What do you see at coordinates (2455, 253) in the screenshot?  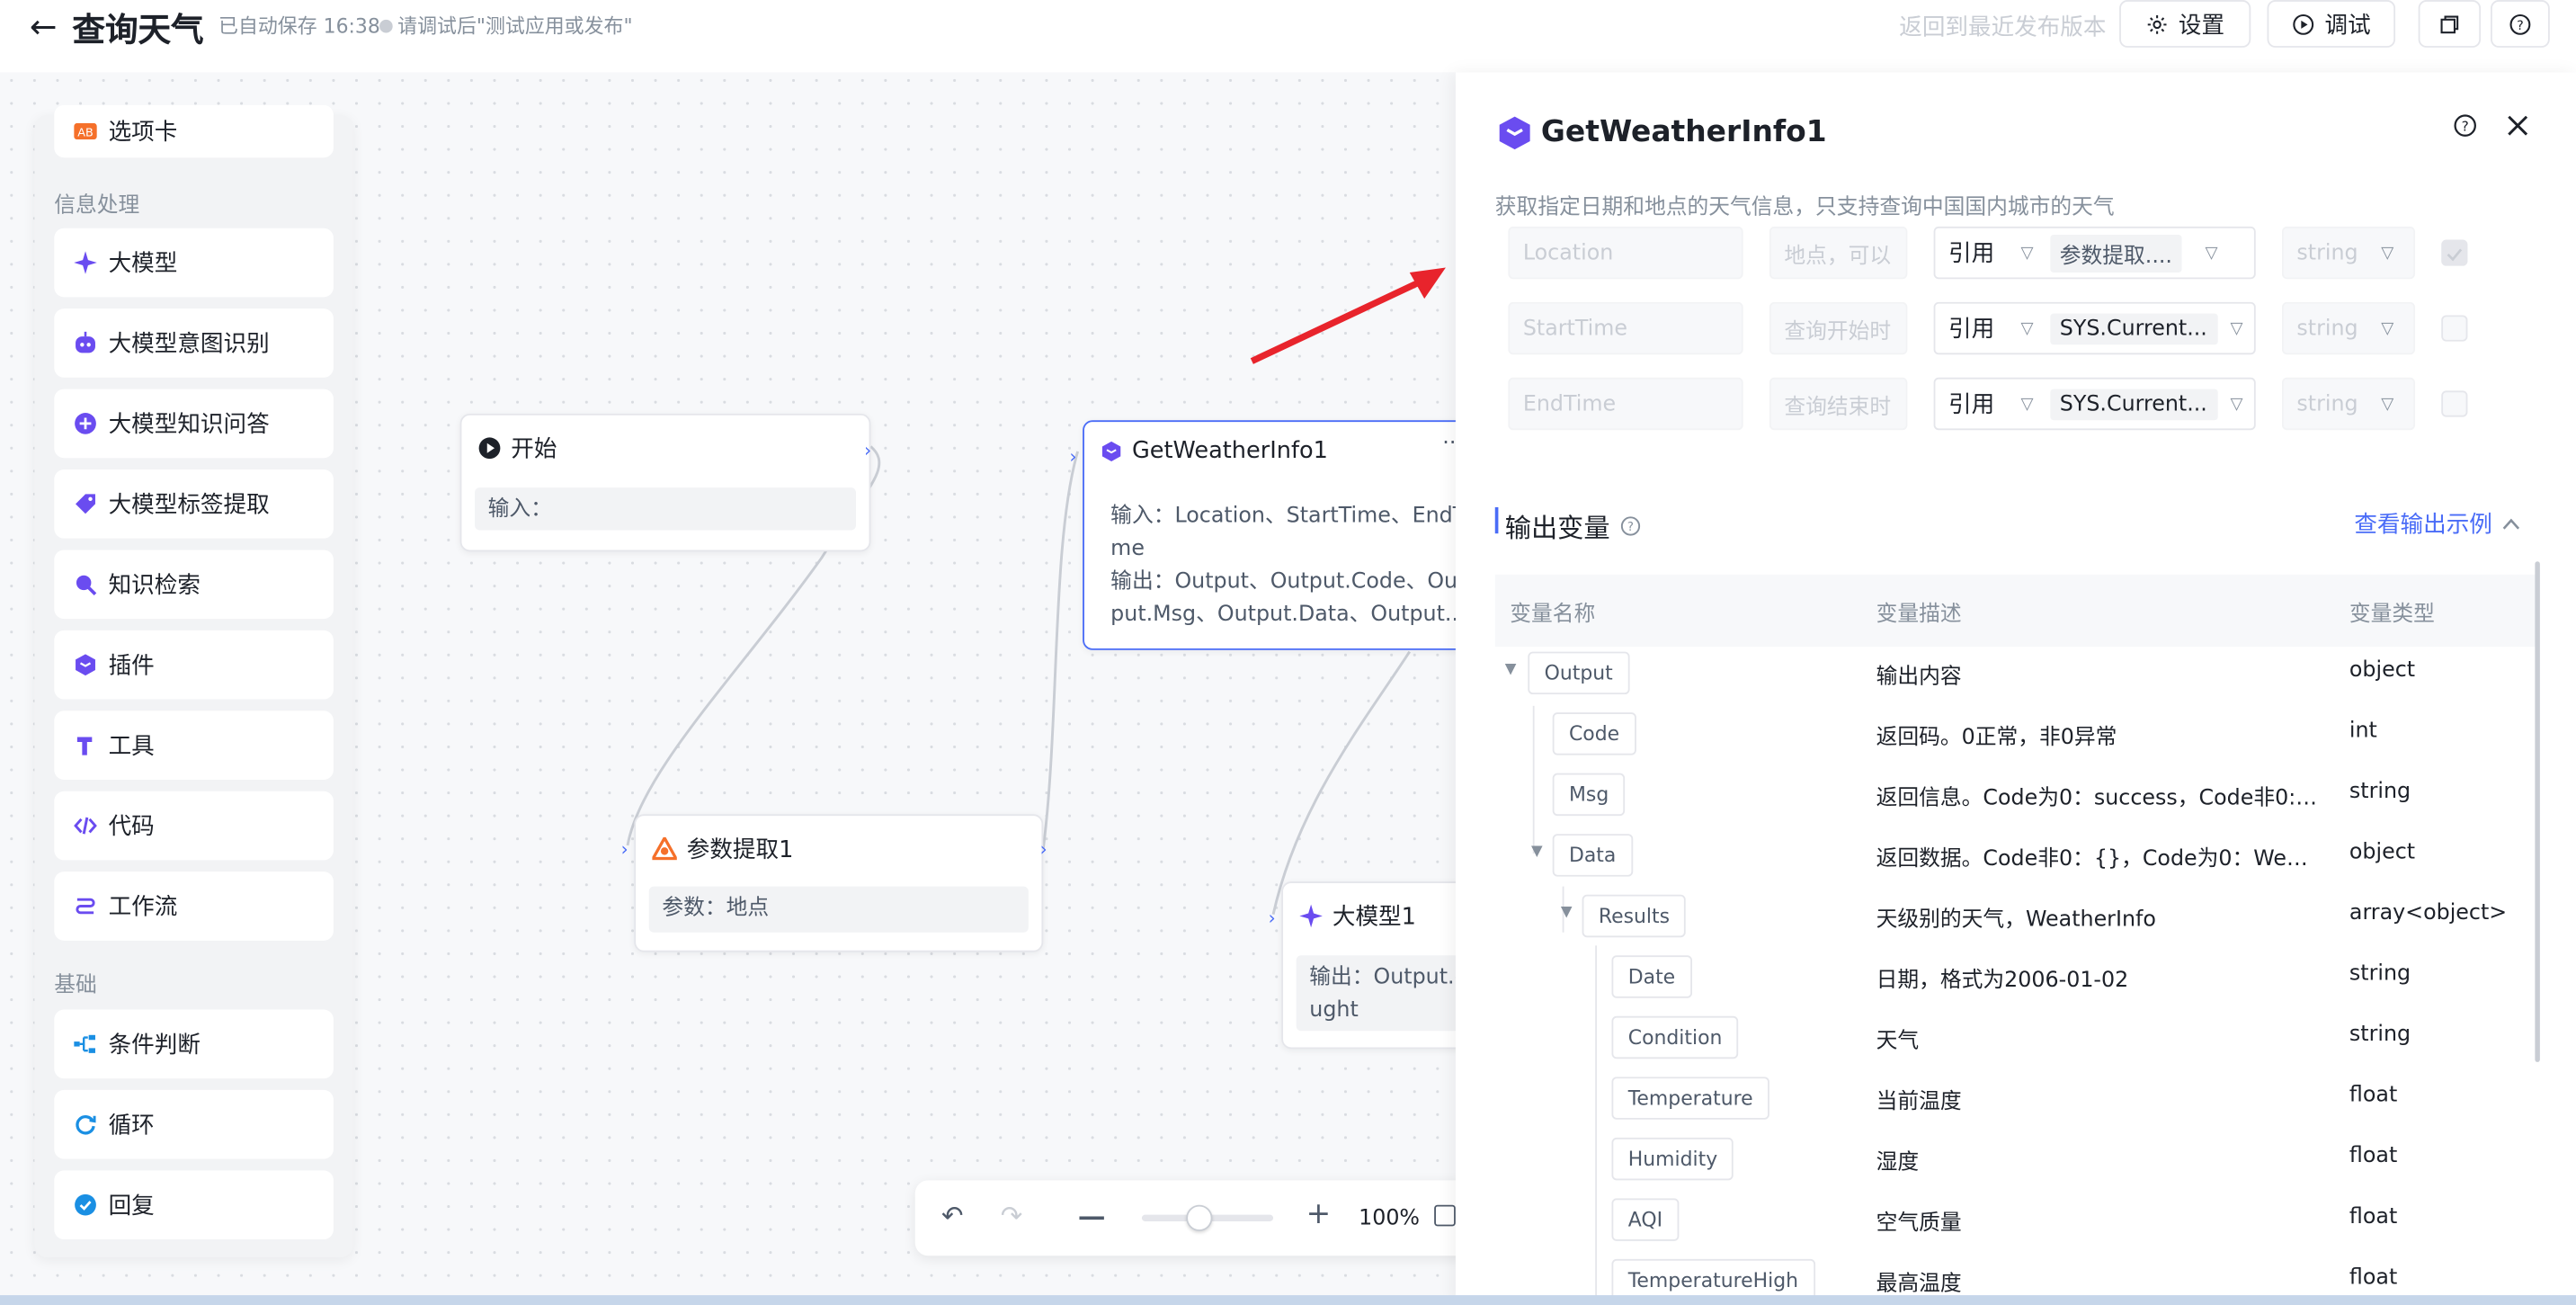 I see `required-checkbox-checked` at bounding box center [2455, 253].